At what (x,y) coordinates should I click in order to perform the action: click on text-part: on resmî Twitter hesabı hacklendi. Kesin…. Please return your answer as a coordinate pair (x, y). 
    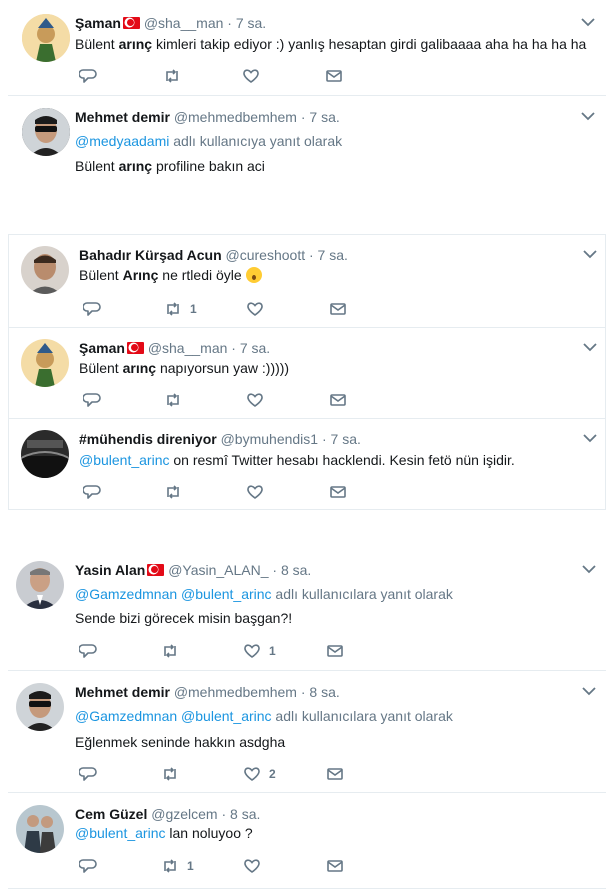
    Looking at the image, I should click on (342, 460).